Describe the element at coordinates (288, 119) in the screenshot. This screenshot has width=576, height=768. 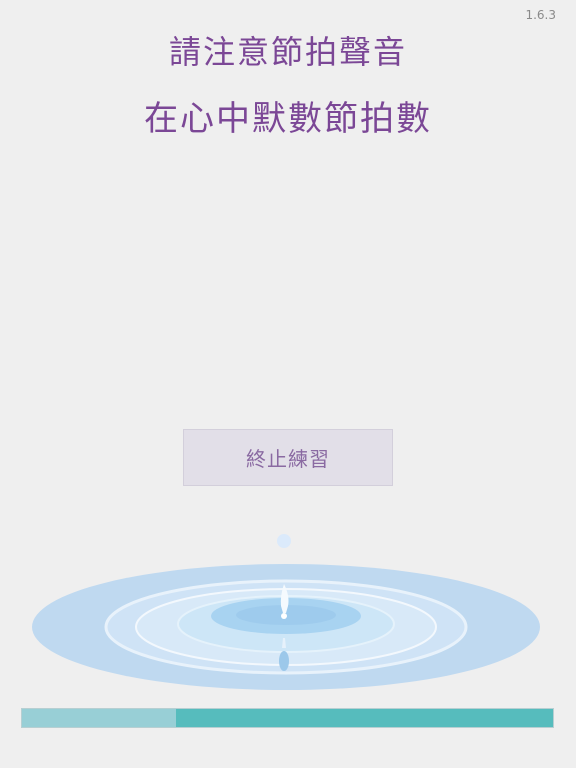
I see `instruction-line-2: 在心中默數節拍數` at that location.